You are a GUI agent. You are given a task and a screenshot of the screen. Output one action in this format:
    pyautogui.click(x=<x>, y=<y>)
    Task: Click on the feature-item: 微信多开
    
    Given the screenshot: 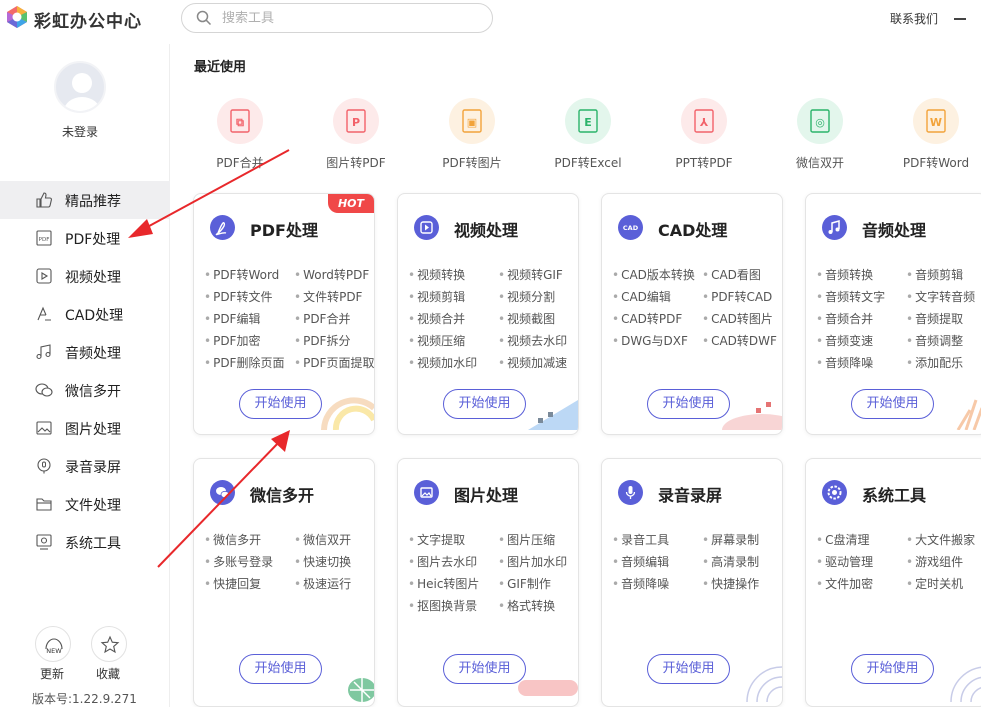 What is the action you would take?
    pyautogui.click(x=232, y=539)
    